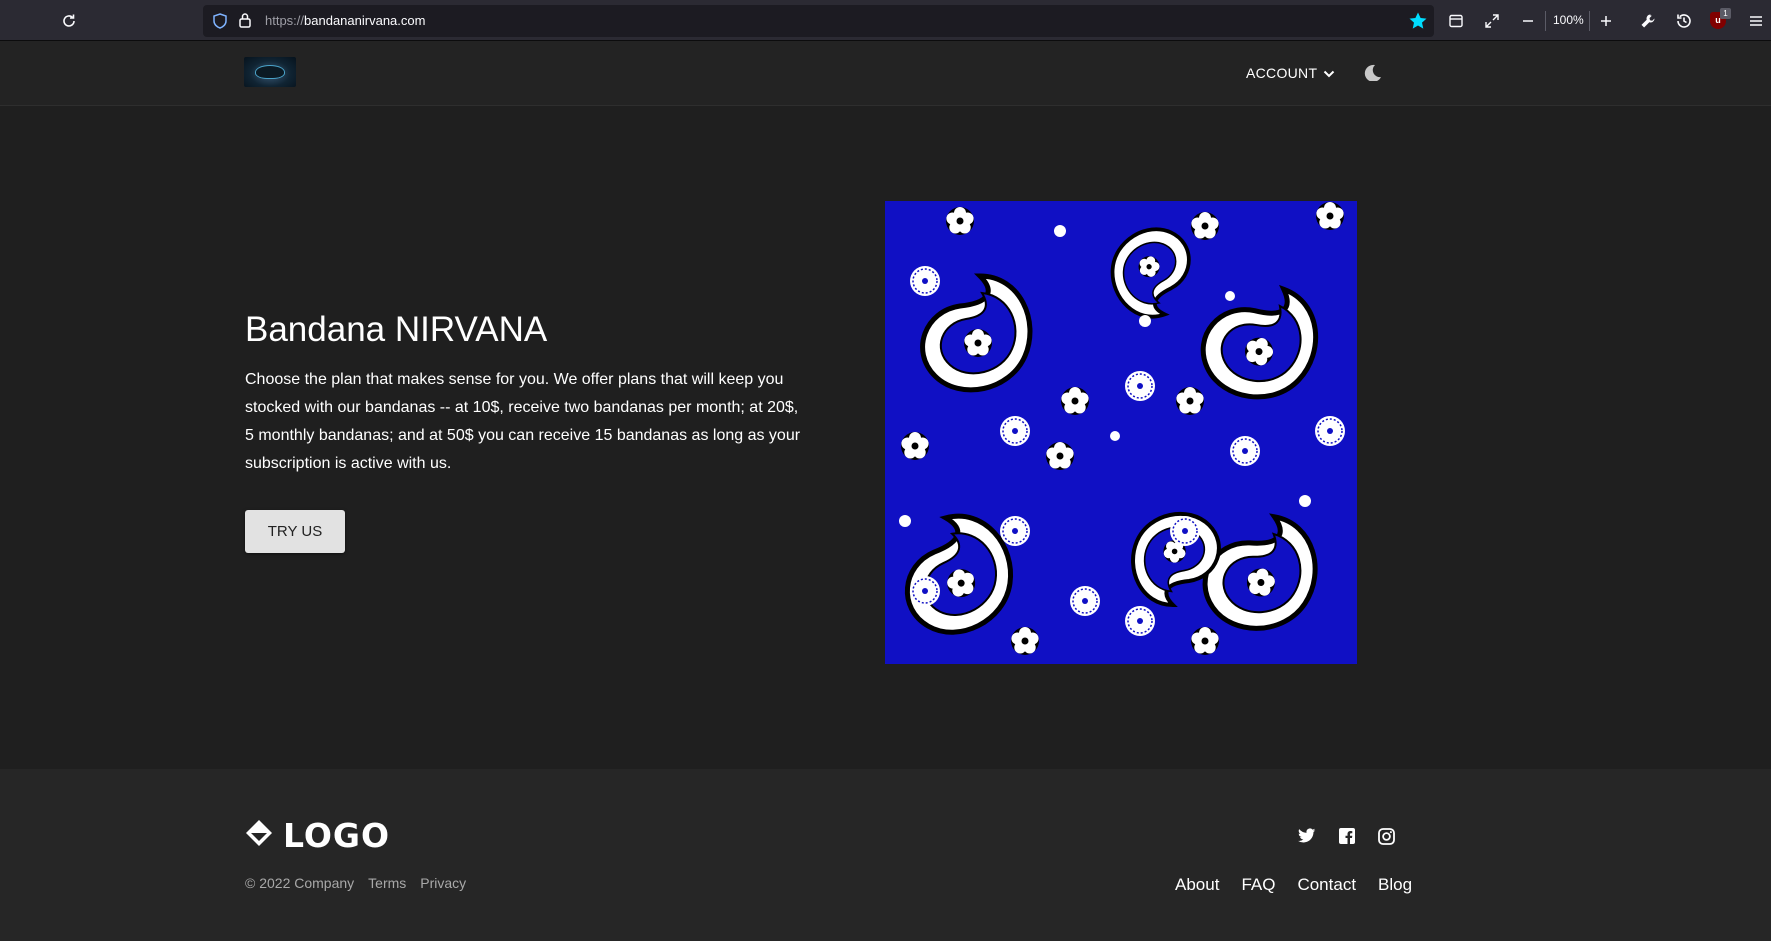 The image size is (1771, 941). Describe the element at coordinates (1418, 23) in the screenshot. I see `bookmark-star-icon` at that location.